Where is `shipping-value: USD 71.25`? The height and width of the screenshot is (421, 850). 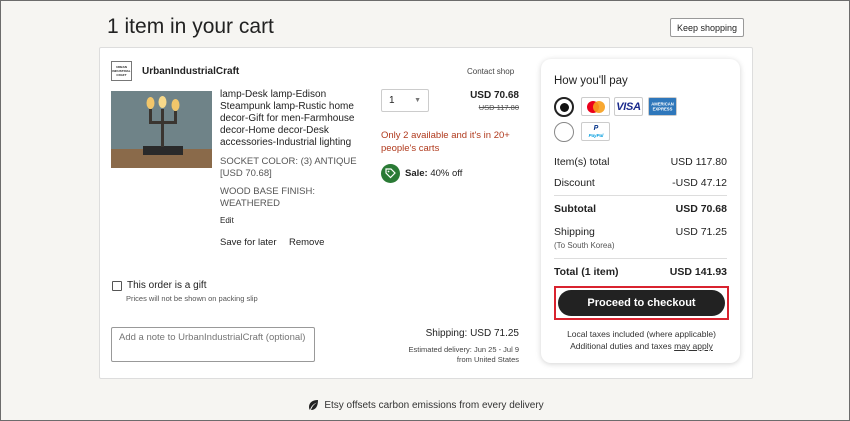
shipping-value: USD 71.25 is located at coordinates (701, 232).